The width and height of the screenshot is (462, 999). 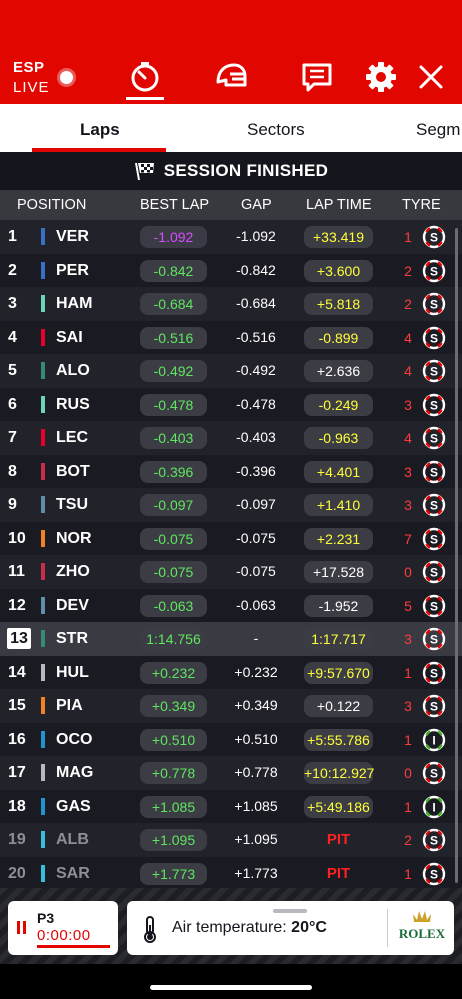 I want to click on pause-icon, so click(x=18, y=927).